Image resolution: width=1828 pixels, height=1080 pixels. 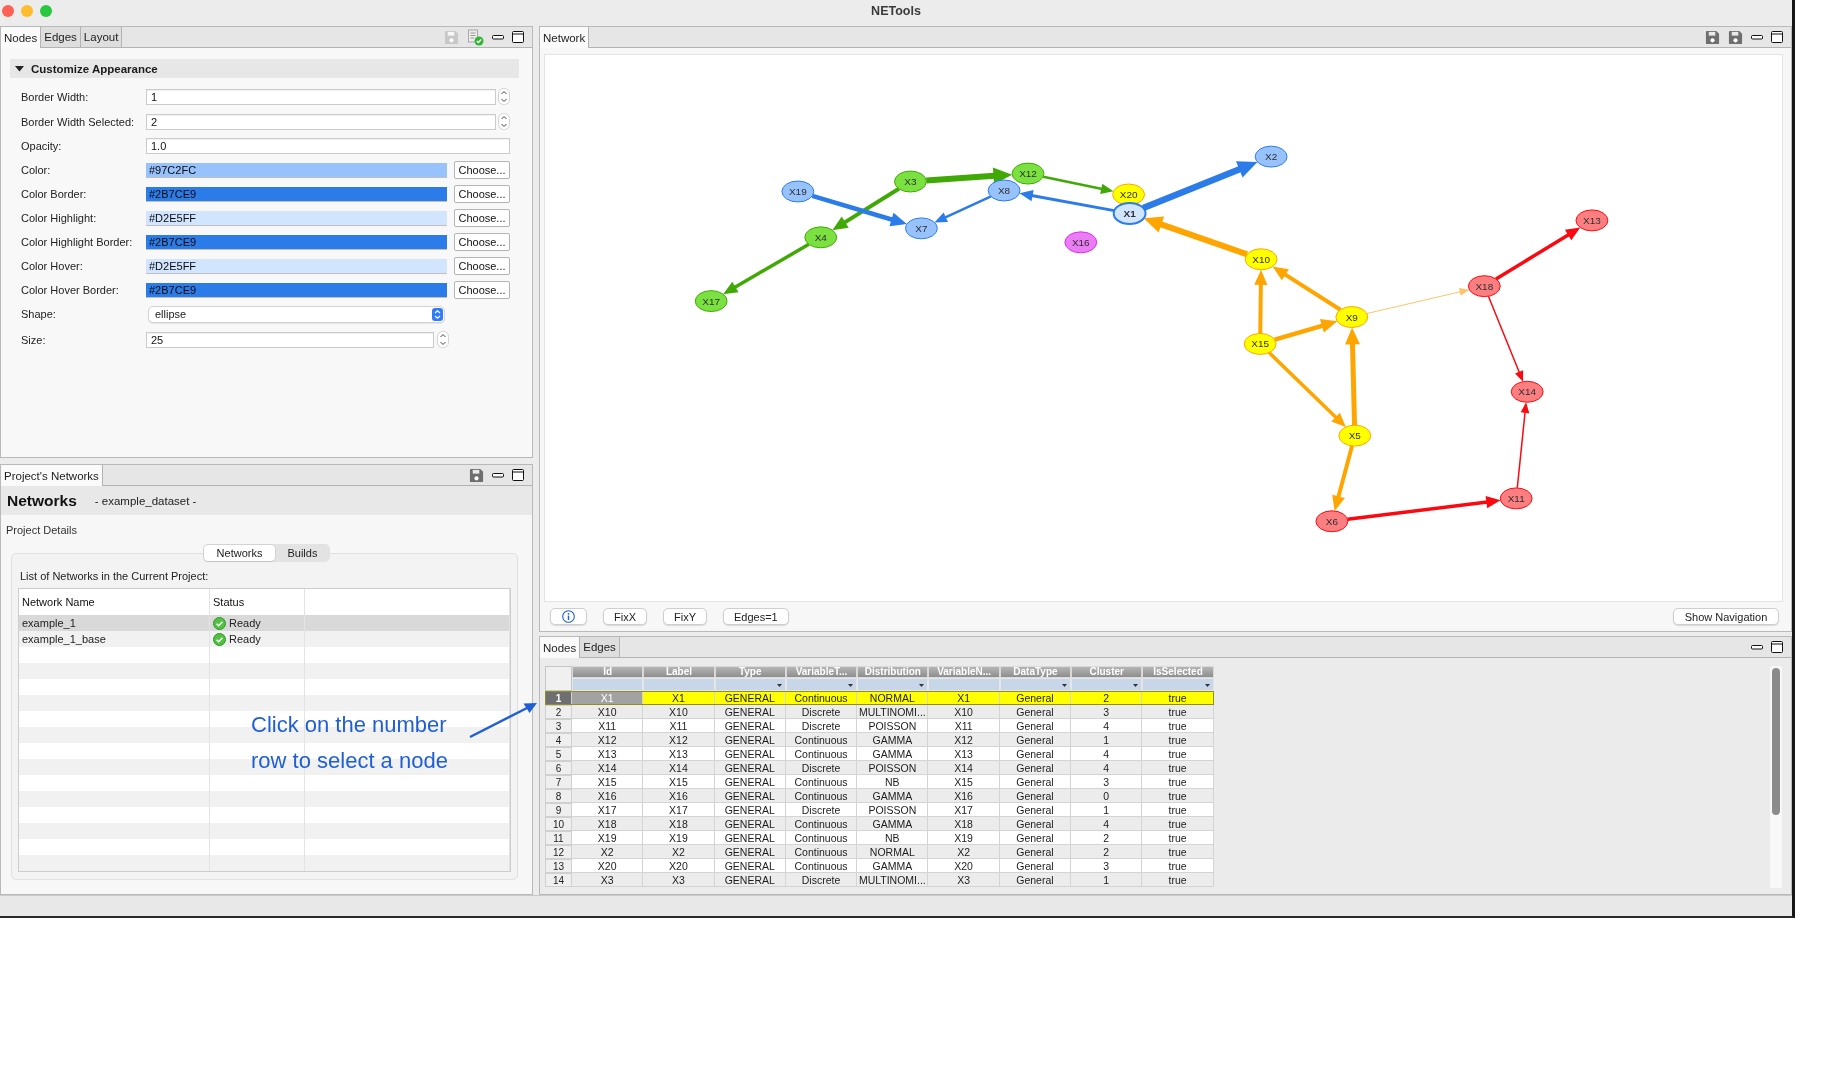 I want to click on row-number: 7, so click(x=558, y=782).